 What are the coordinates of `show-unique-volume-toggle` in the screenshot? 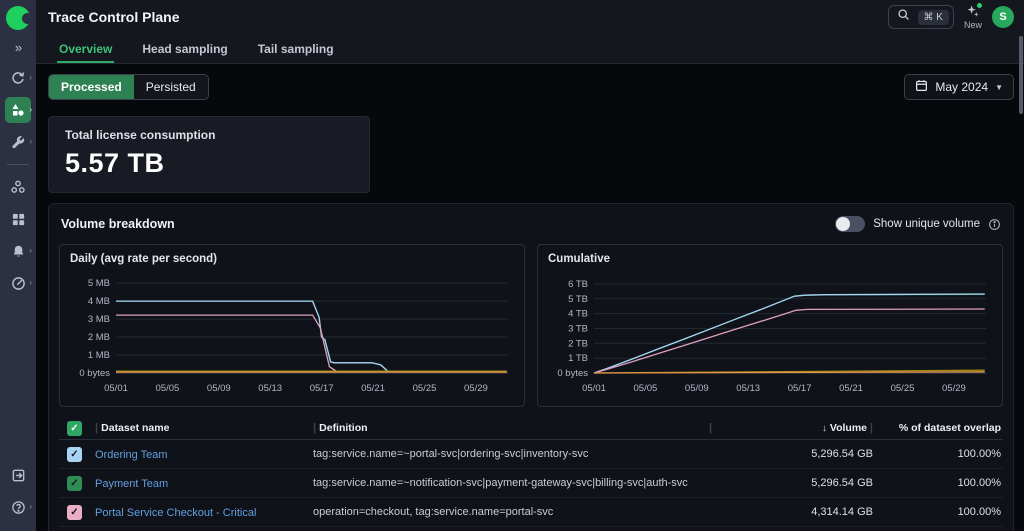 It's located at (850, 224).